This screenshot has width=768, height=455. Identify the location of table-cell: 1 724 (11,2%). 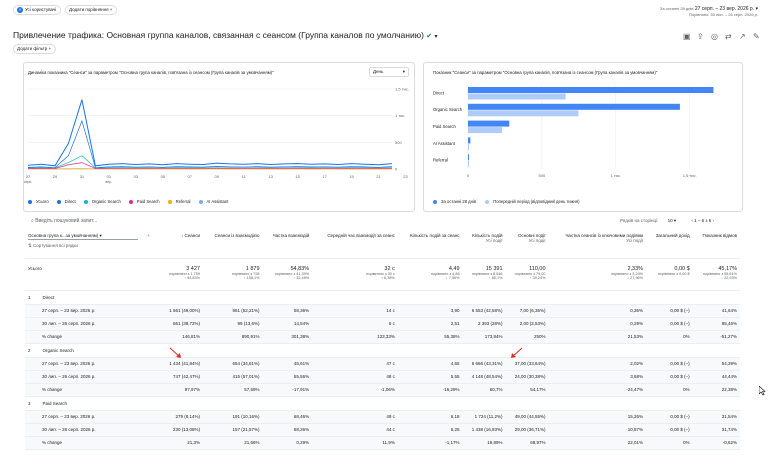
(484, 417).